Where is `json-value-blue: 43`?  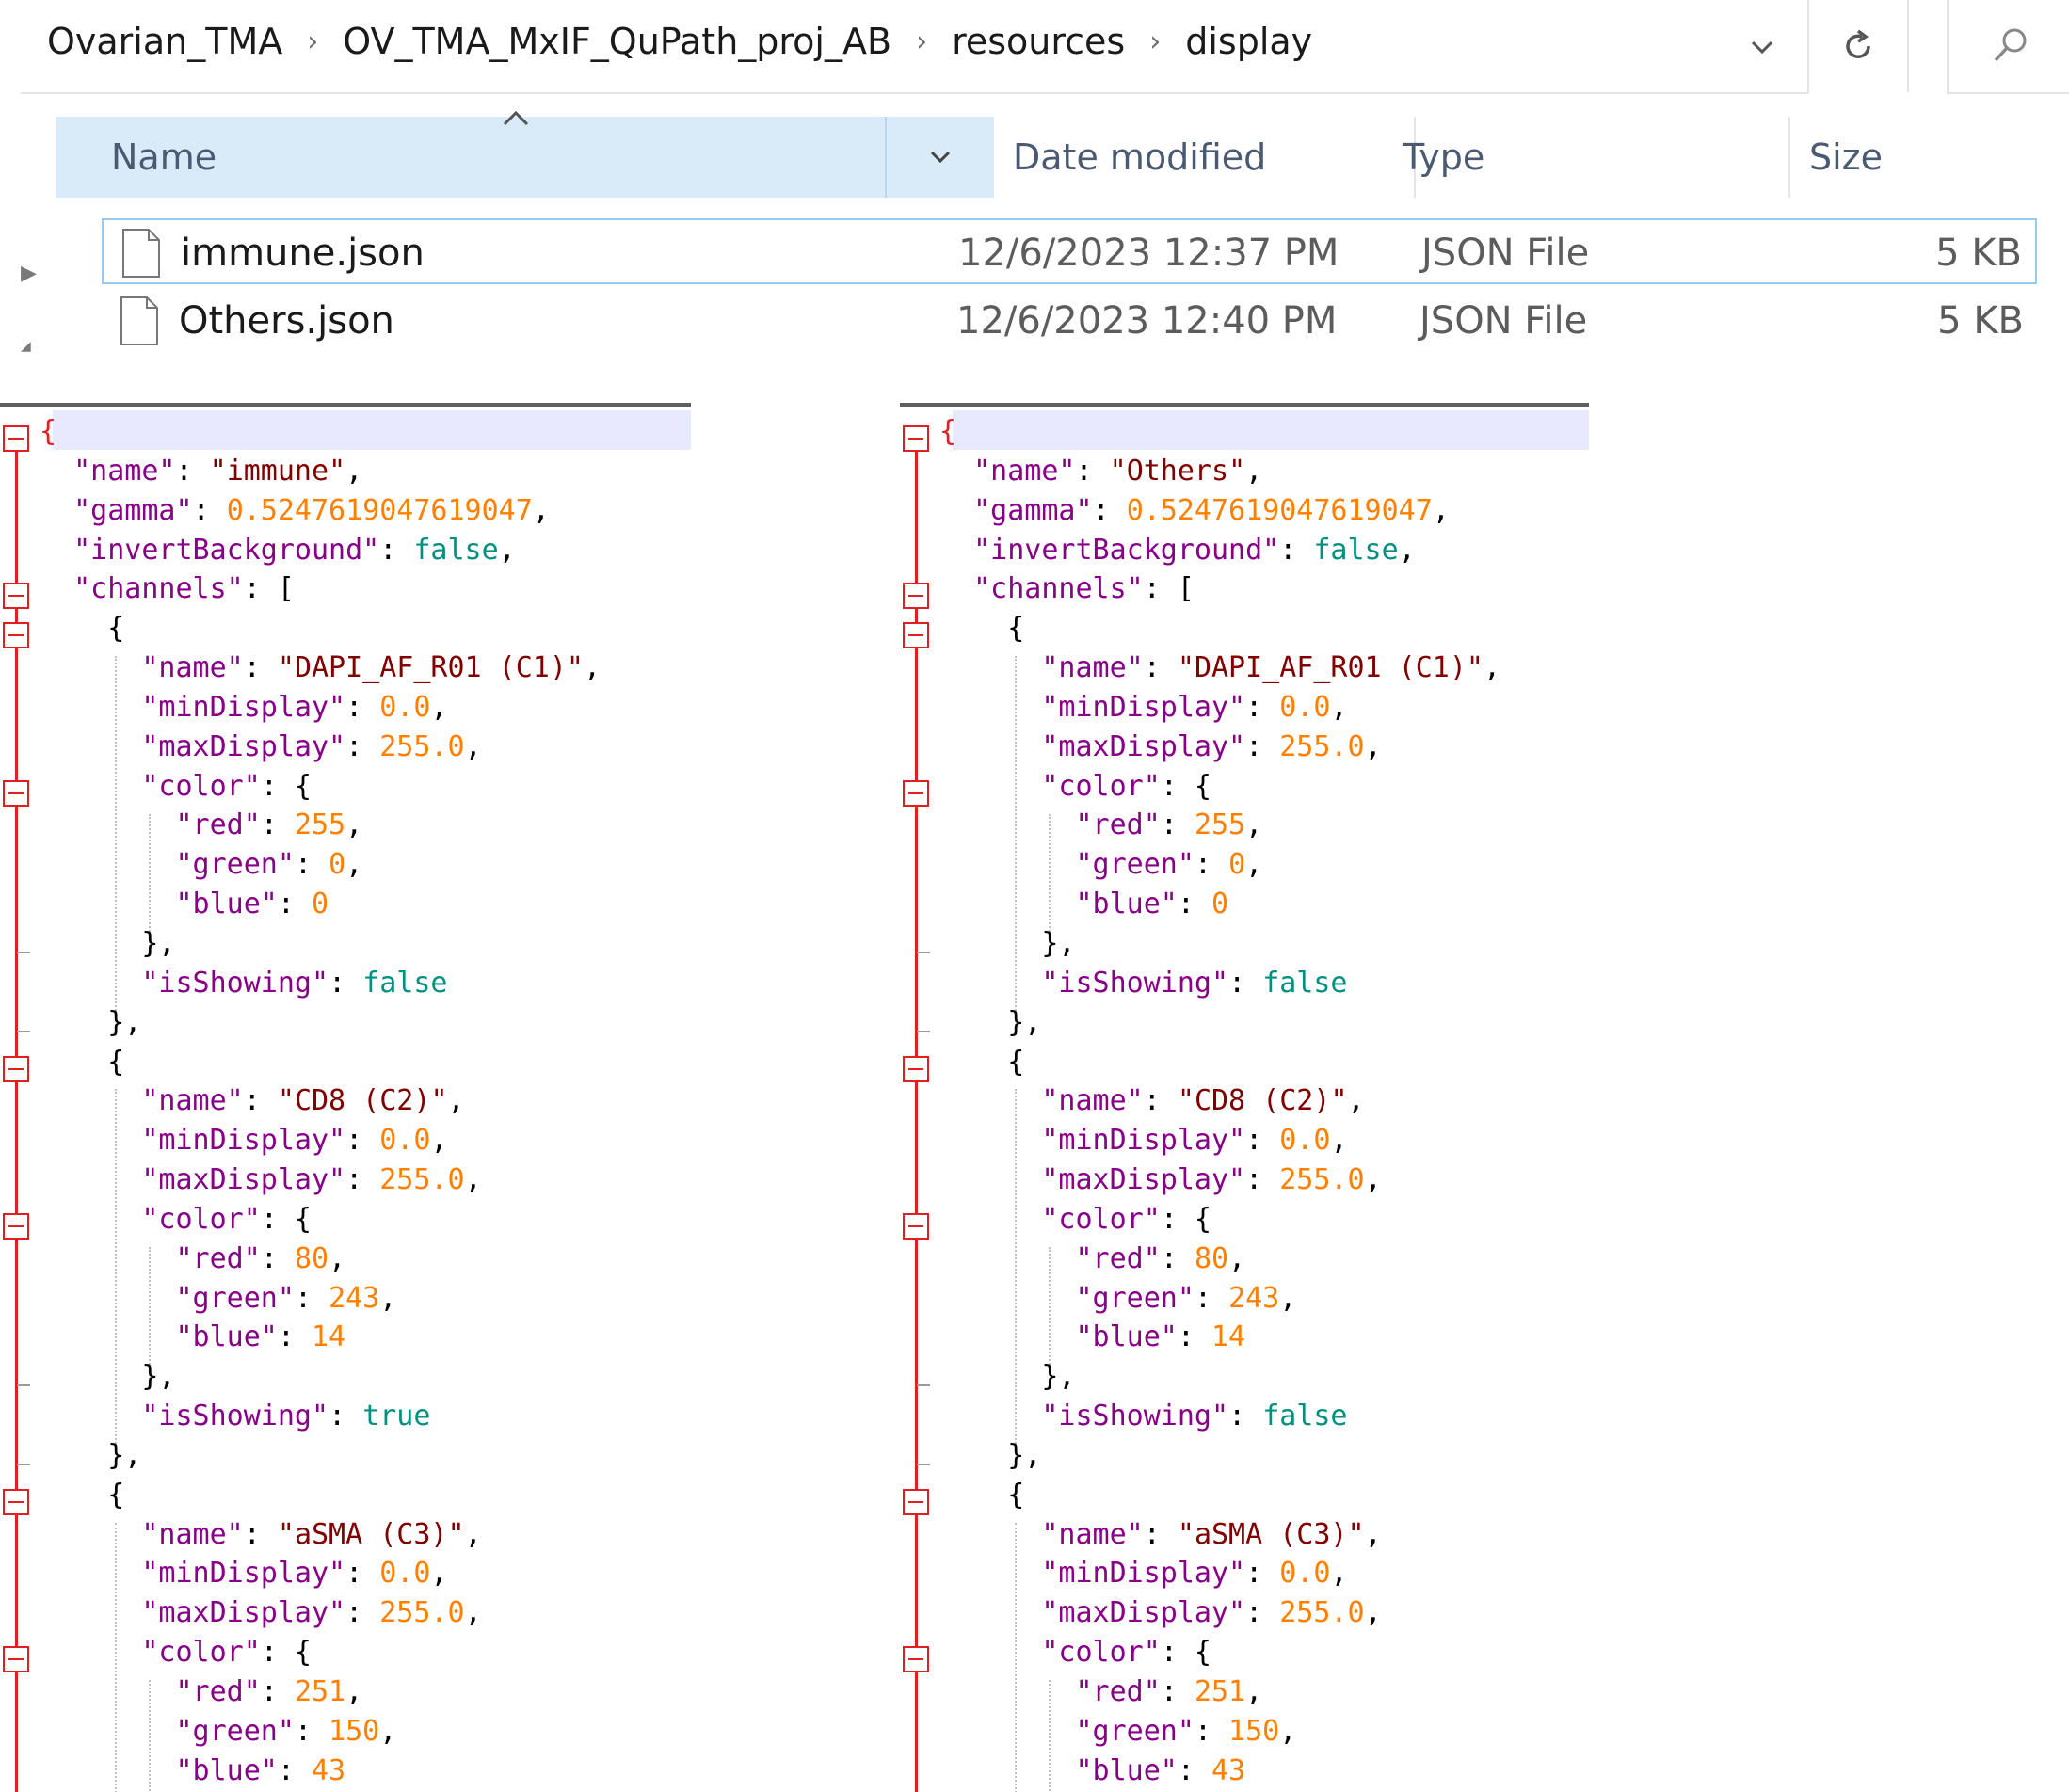 json-value-blue: 43 is located at coordinates (1228, 1770).